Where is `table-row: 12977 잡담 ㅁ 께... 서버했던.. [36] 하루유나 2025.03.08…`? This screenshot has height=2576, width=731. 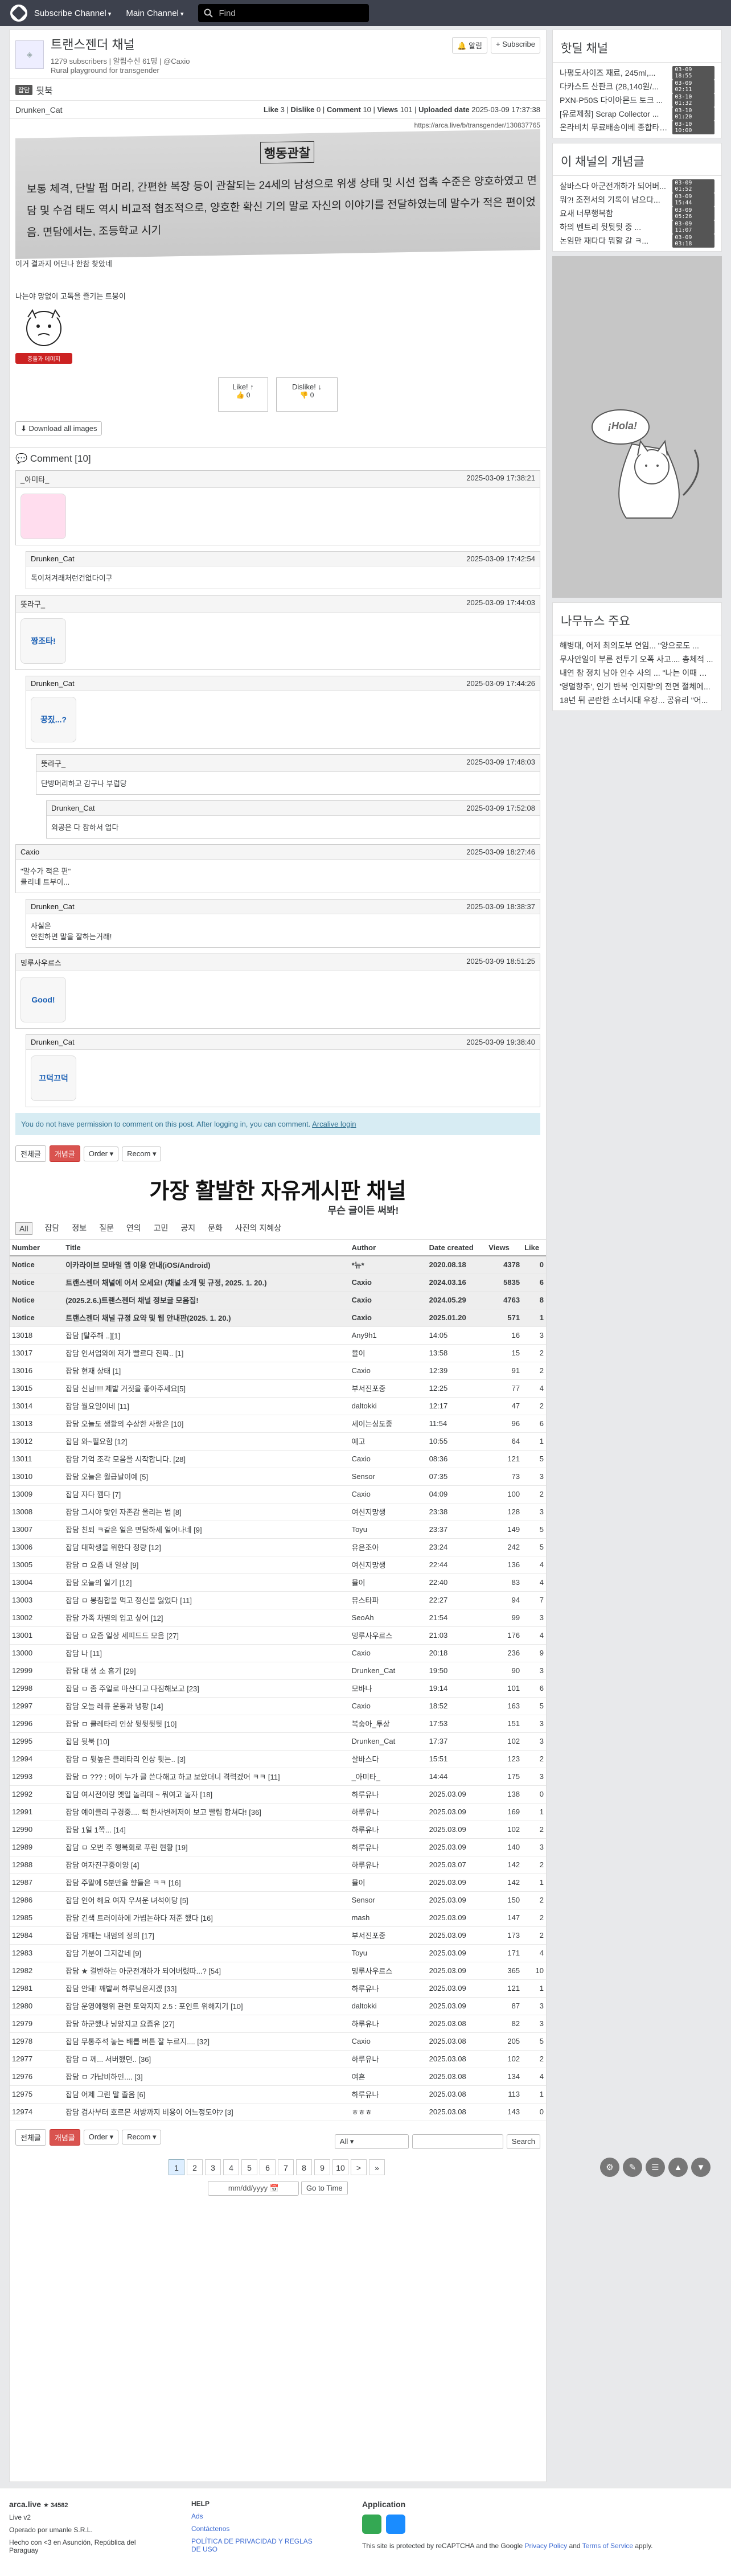 table-row: 12977 잡담 ㅁ 께... 서버했던.. [36] 하루유나 2025.03.08… is located at coordinates (278, 2059).